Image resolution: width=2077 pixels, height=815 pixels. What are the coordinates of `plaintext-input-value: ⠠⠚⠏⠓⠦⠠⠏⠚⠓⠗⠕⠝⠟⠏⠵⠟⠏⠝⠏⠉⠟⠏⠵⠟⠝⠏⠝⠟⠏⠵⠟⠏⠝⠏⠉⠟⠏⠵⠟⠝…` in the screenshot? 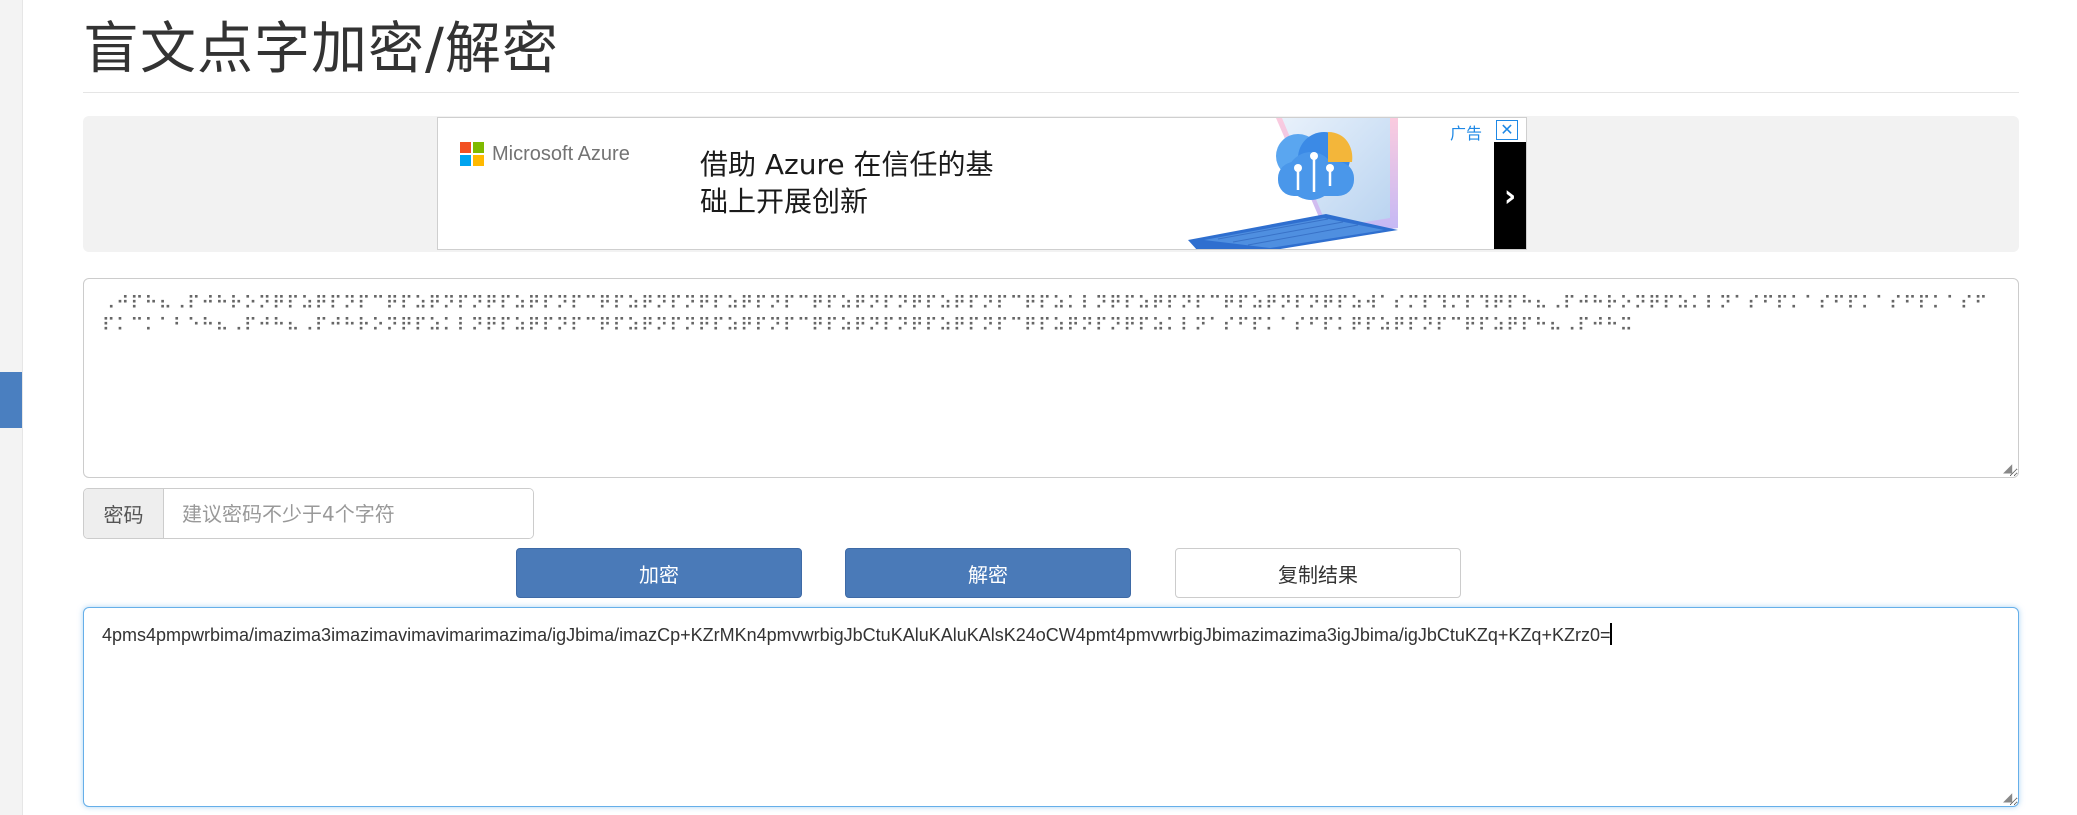 It's located at (1045, 314).